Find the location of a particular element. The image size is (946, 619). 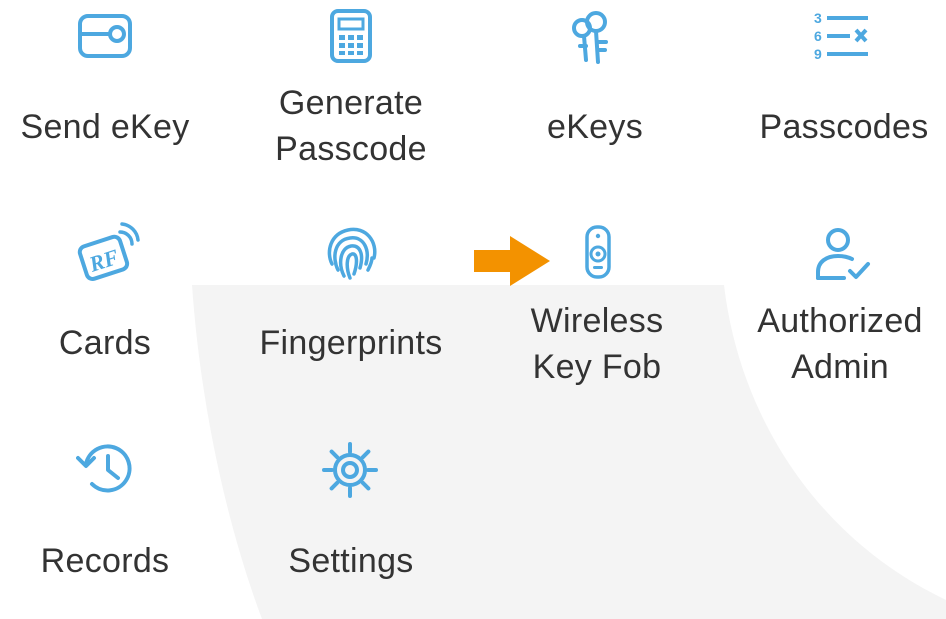

menu-item-send-ekey is located at coordinates (105, 36).